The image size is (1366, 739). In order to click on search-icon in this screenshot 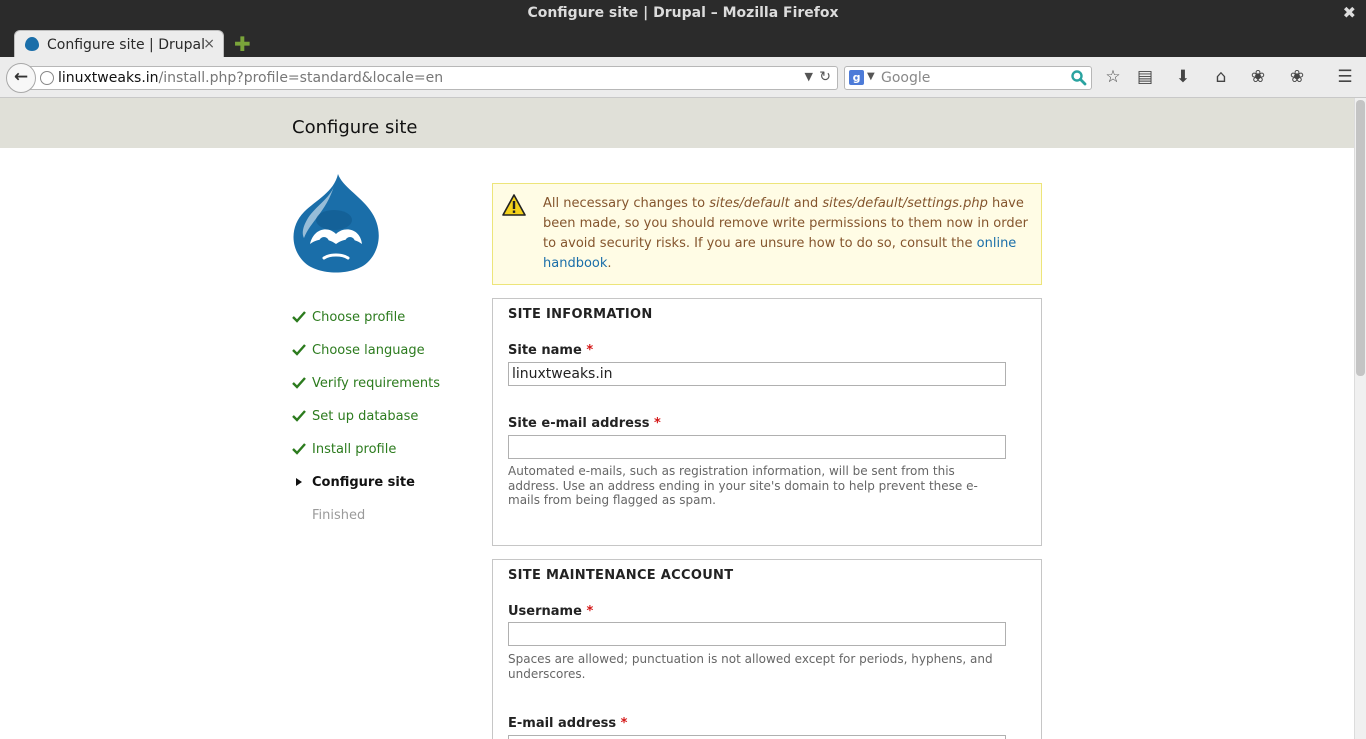, I will do `click(1078, 77)`.